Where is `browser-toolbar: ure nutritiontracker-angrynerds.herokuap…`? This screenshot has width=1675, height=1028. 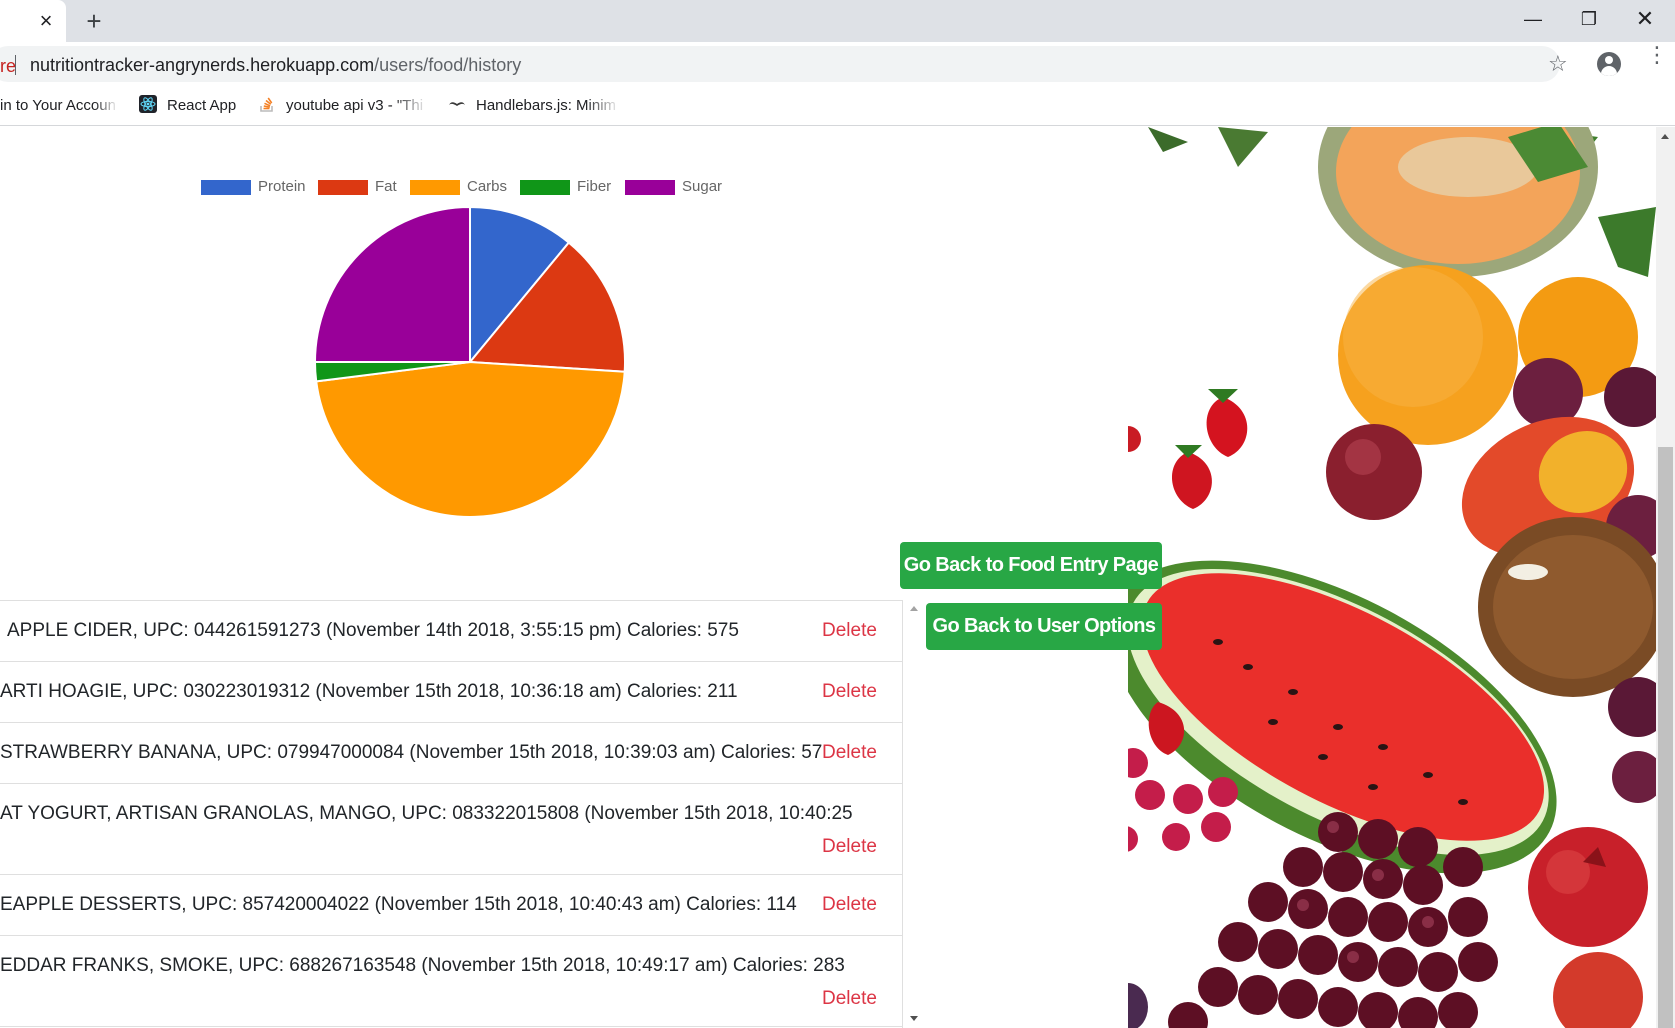 browser-toolbar: ure nutritiontracker-angrynerds.herokuap… is located at coordinates (837, 64).